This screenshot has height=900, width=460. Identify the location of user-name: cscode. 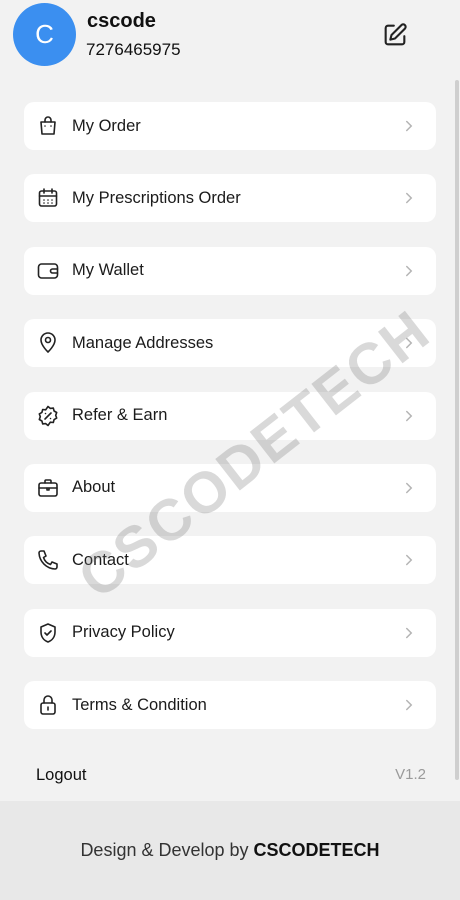
(121, 21).